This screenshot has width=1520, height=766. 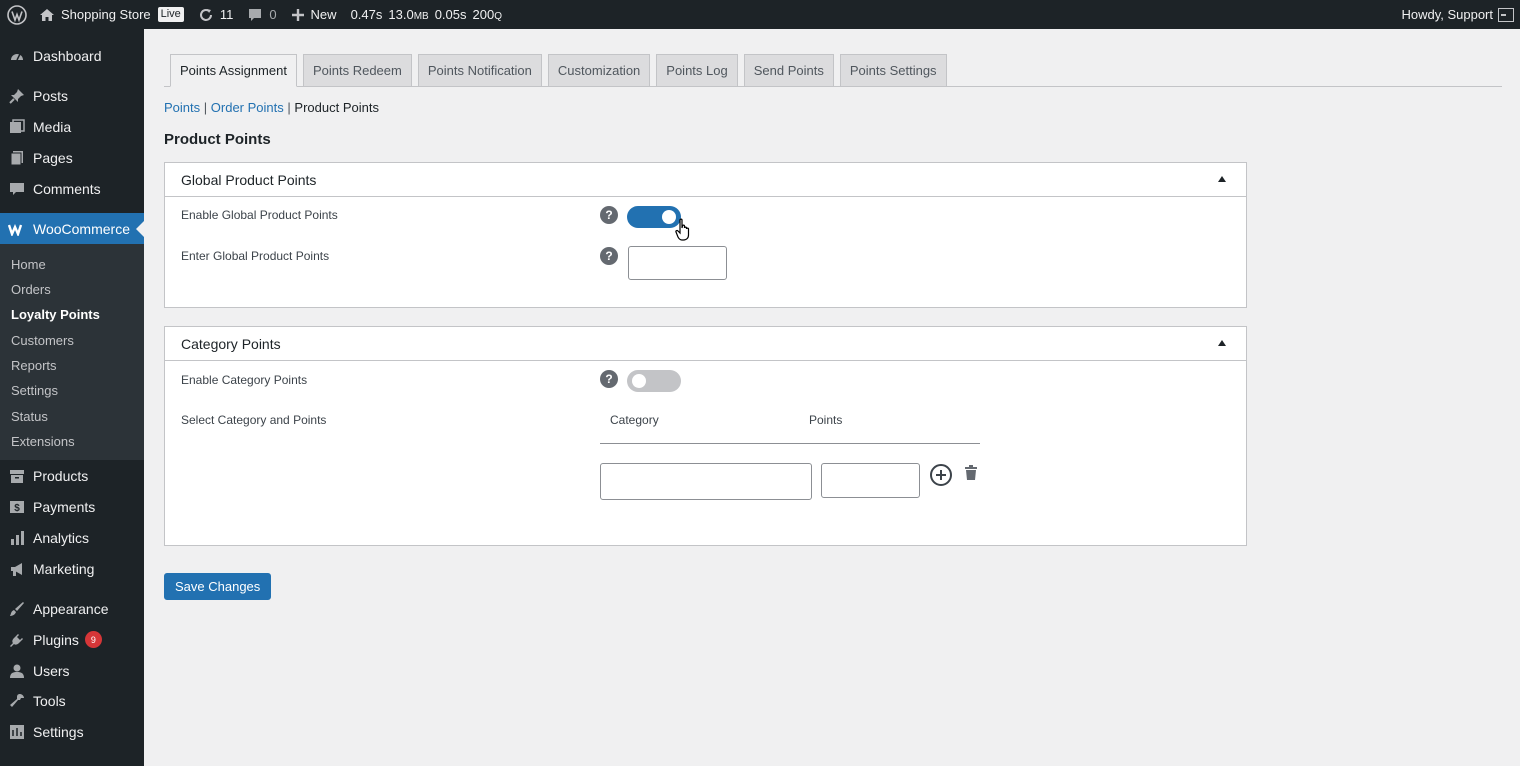 What do you see at coordinates (826, 420) in the screenshot?
I see `points-column-header: Points` at bounding box center [826, 420].